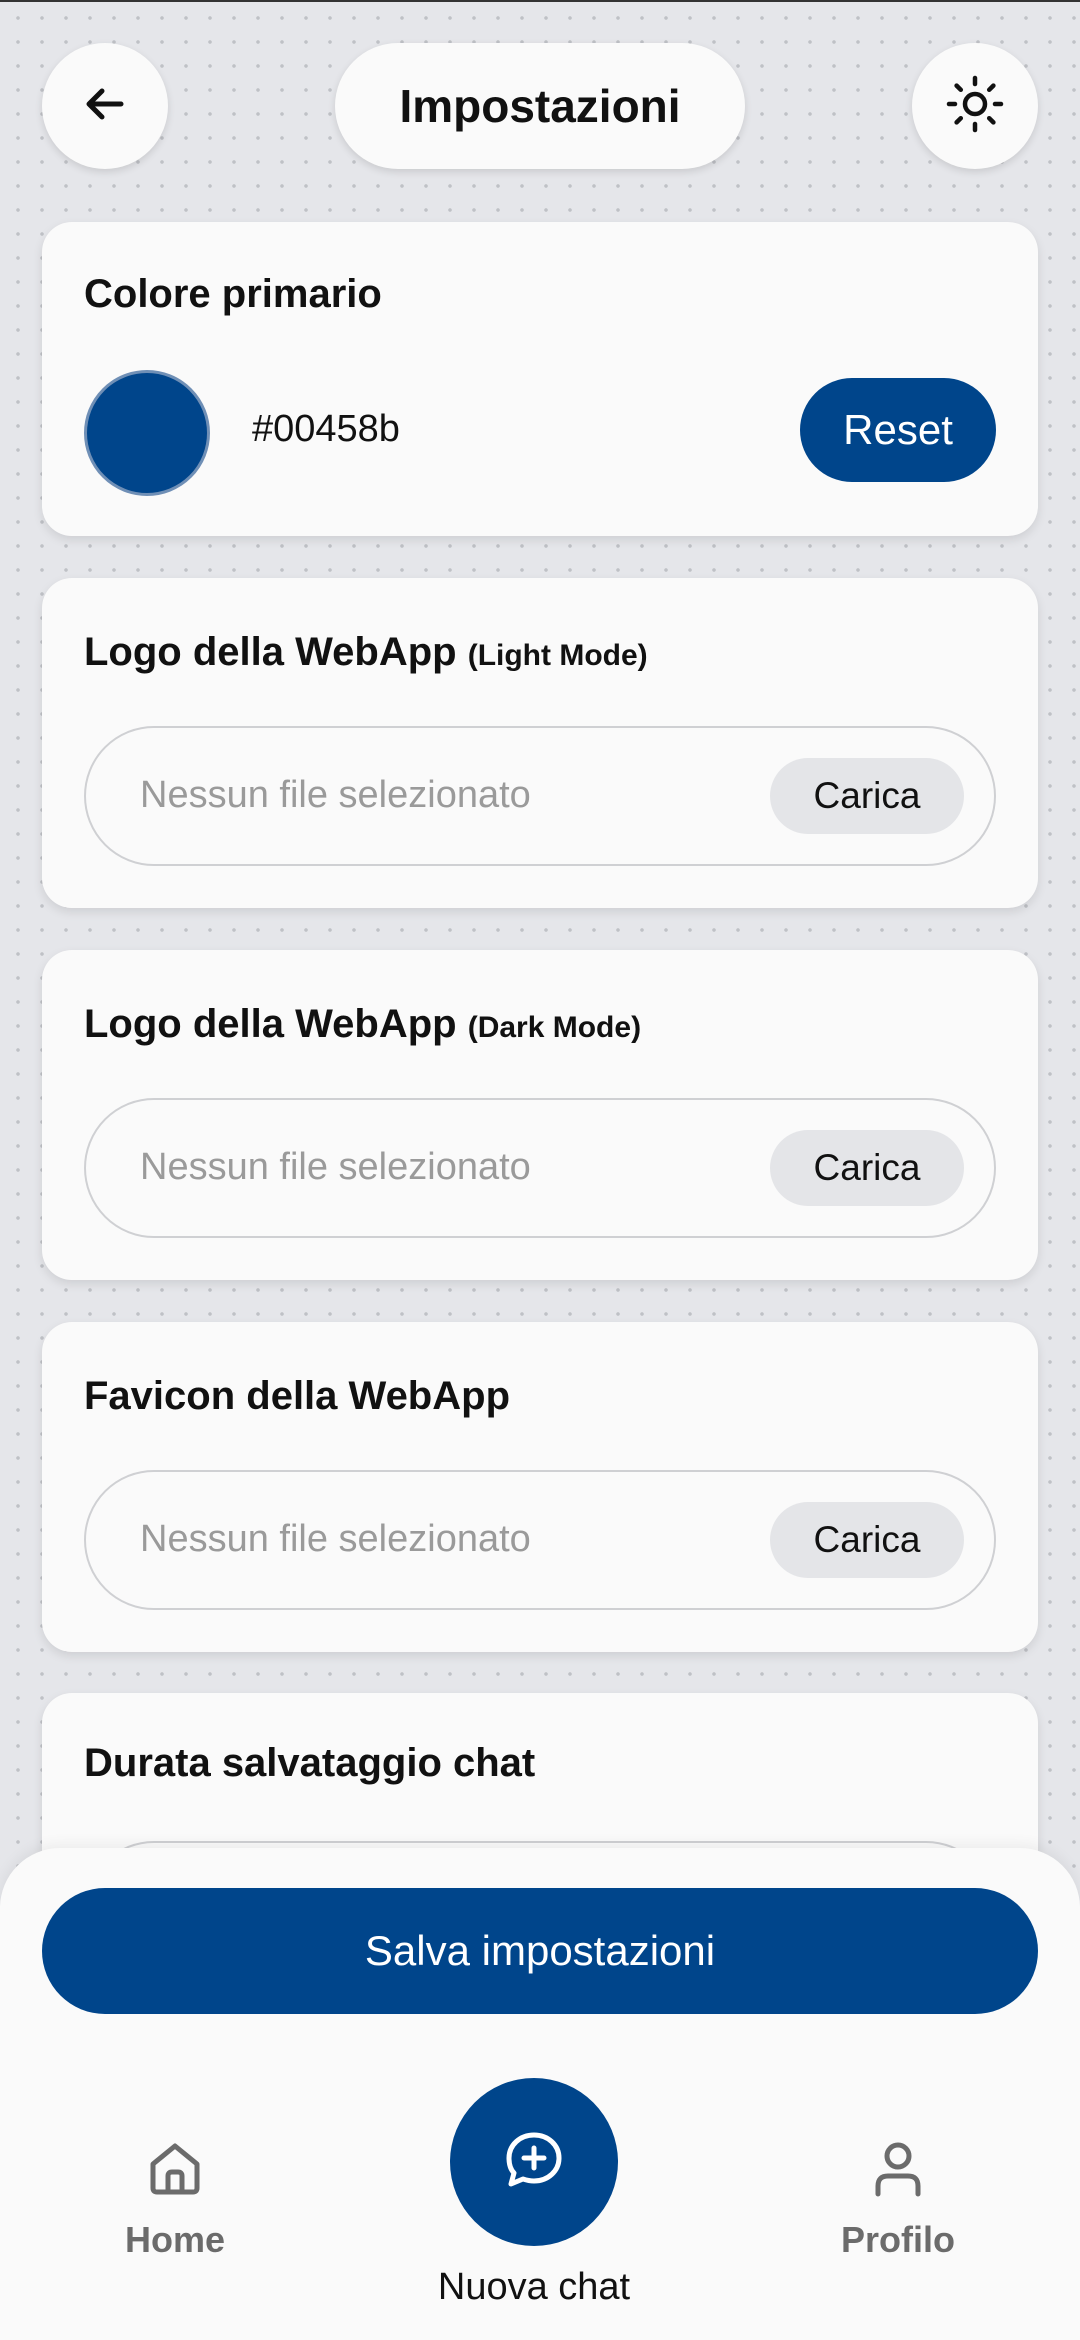  What do you see at coordinates (233, 294) in the screenshot?
I see `primary-color-title: Colore primario` at bounding box center [233, 294].